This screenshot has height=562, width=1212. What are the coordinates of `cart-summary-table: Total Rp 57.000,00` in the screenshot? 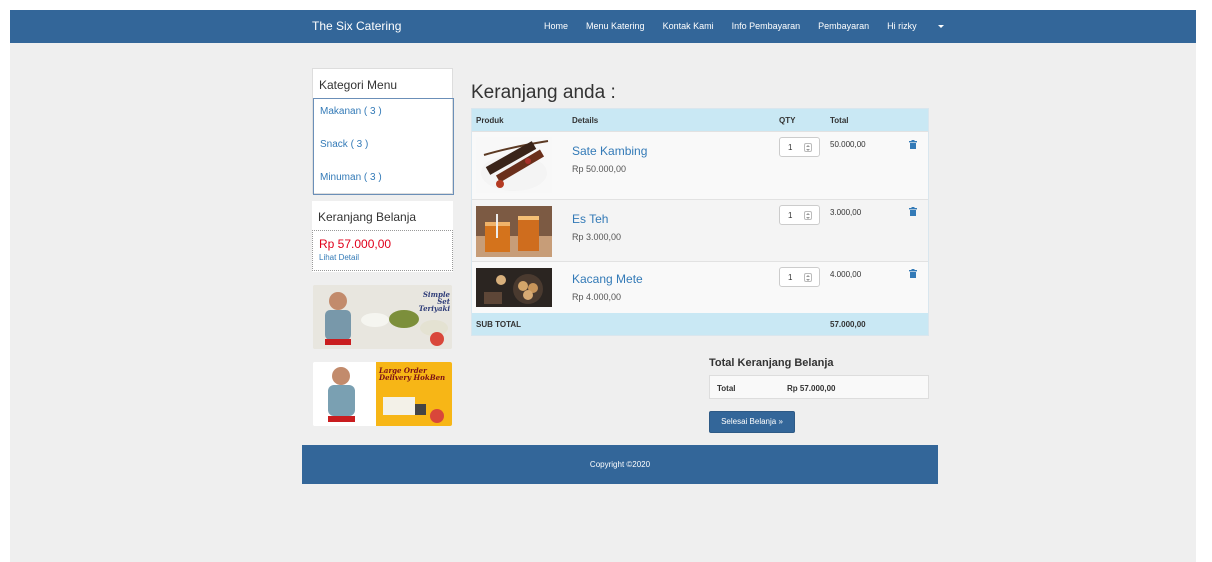 It's located at (819, 387).